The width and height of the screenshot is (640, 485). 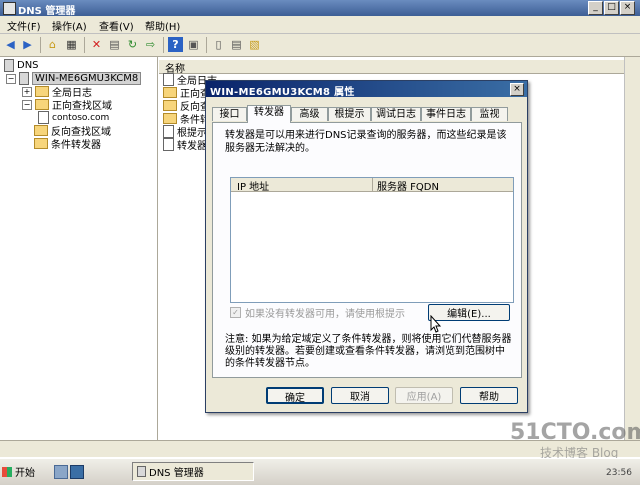 What do you see at coordinates (81, 117) in the screenshot?
I see `tree-item-label: contoso.com` at bounding box center [81, 117].